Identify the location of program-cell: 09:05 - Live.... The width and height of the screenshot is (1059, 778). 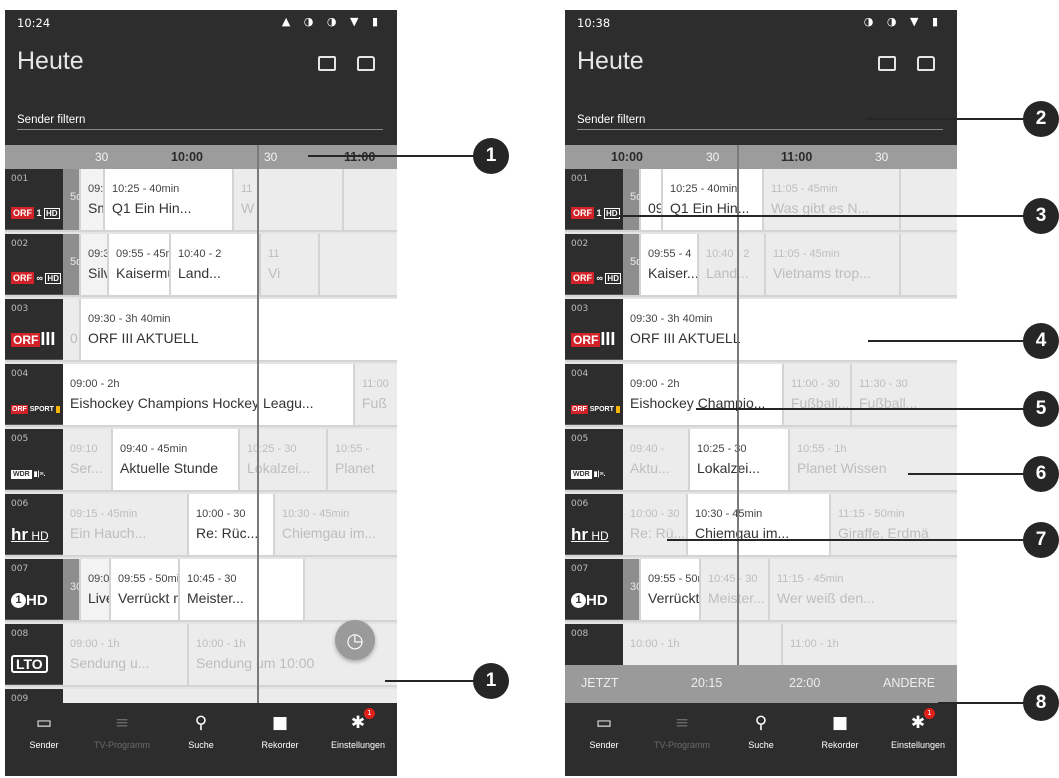
(96, 589).